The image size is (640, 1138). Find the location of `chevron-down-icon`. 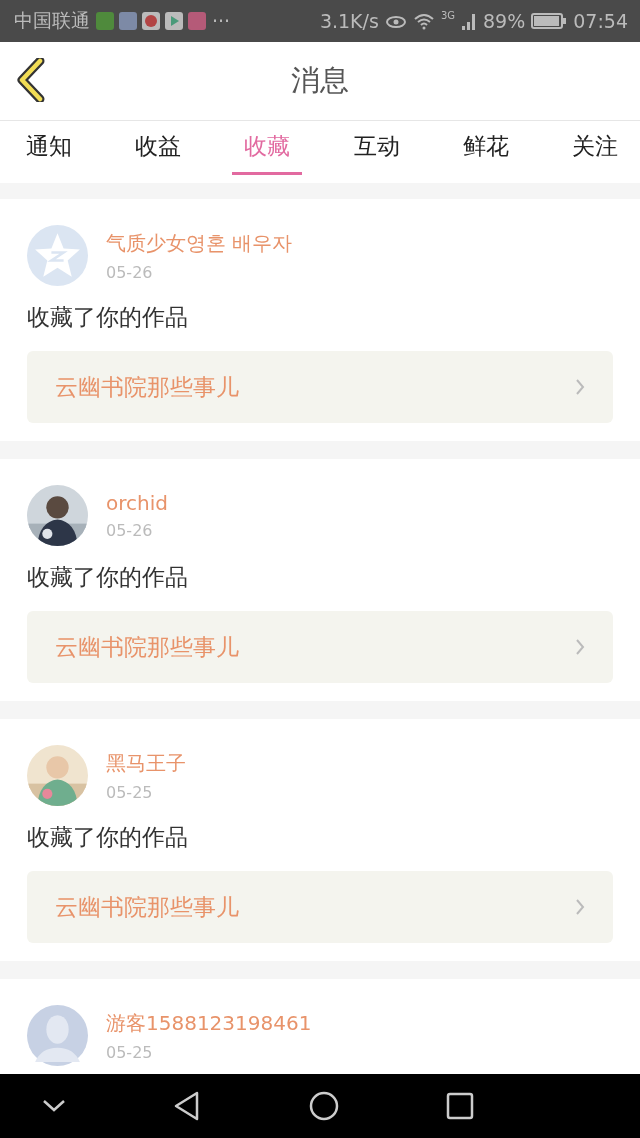

chevron-down-icon is located at coordinates (54, 1106).